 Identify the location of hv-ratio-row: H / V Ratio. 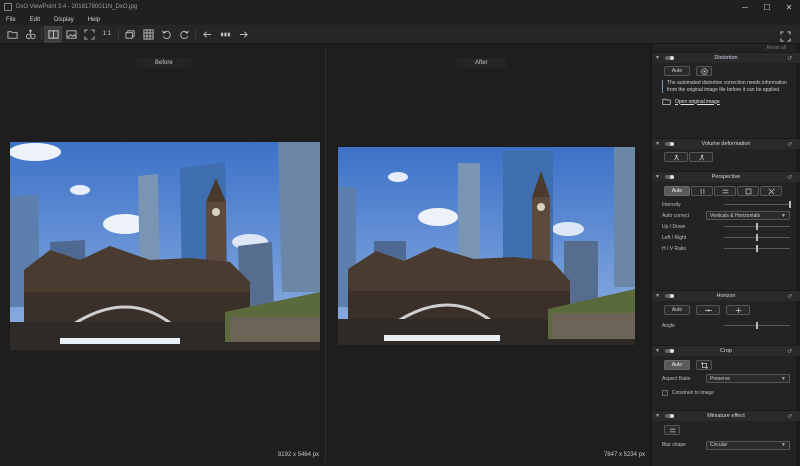
(727, 248).